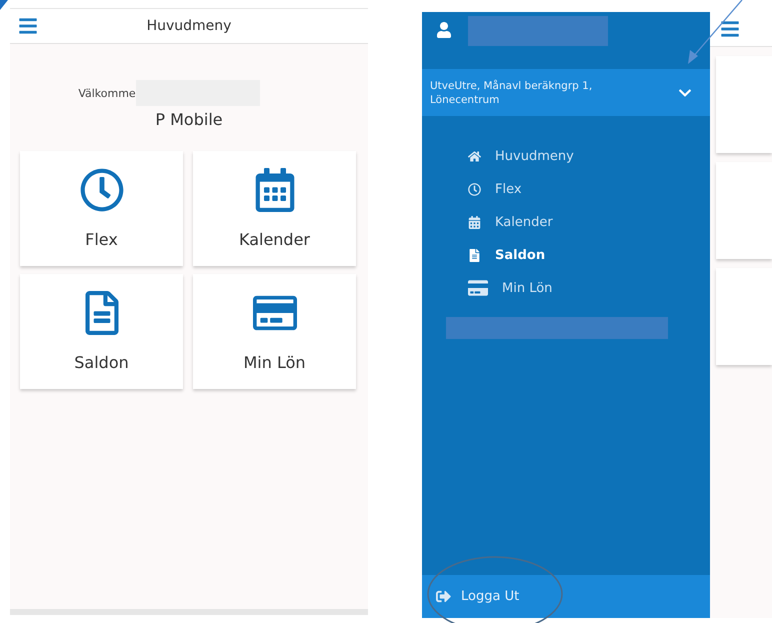  I want to click on logout-button: Logga Ut, so click(566, 596).